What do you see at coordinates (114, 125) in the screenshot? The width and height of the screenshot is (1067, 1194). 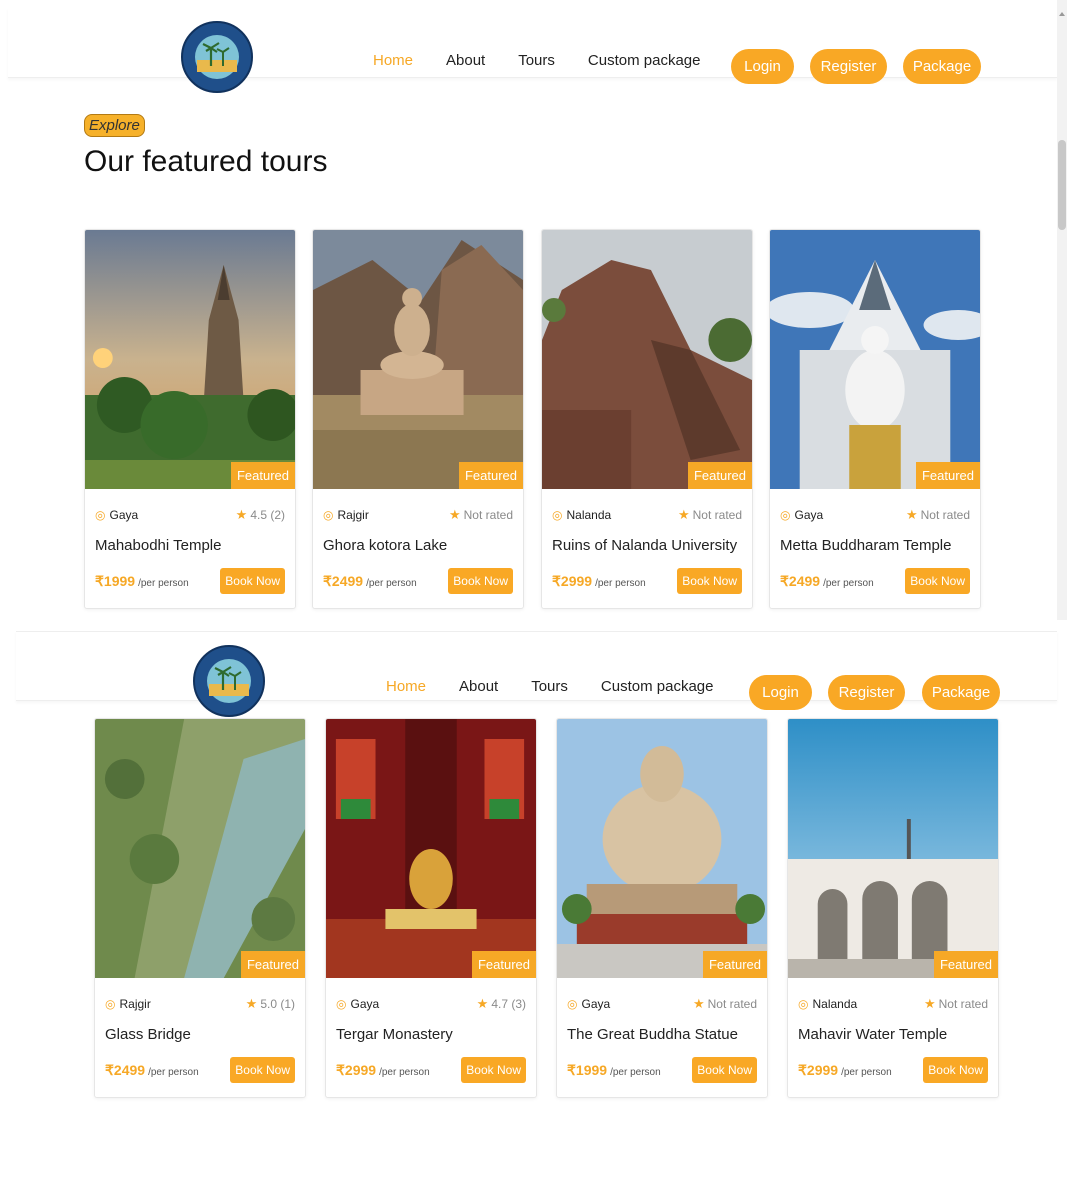 I see `section-tag: Explore` at bounding box center [114, 125].